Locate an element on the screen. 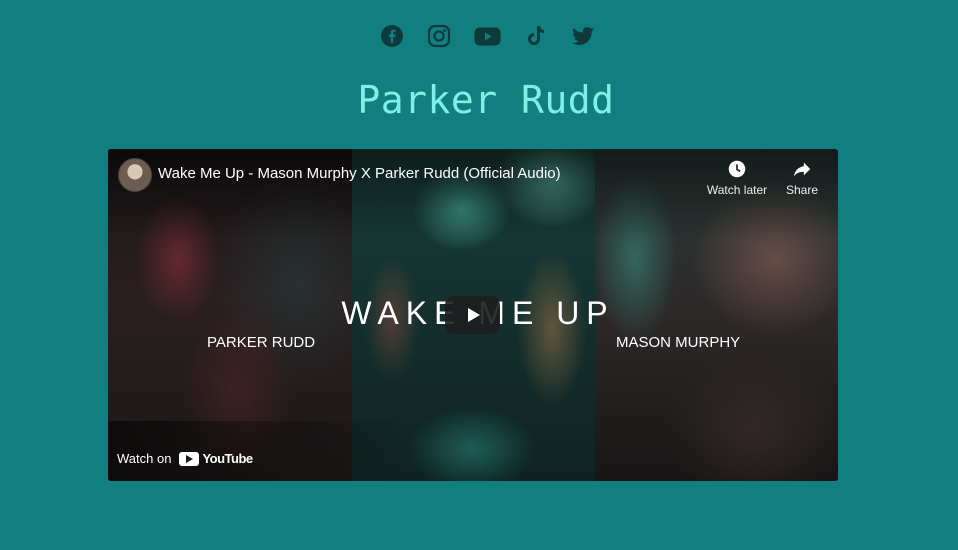 The image size is (958, 550). share-button: Share is located at coordinates (802, 177).